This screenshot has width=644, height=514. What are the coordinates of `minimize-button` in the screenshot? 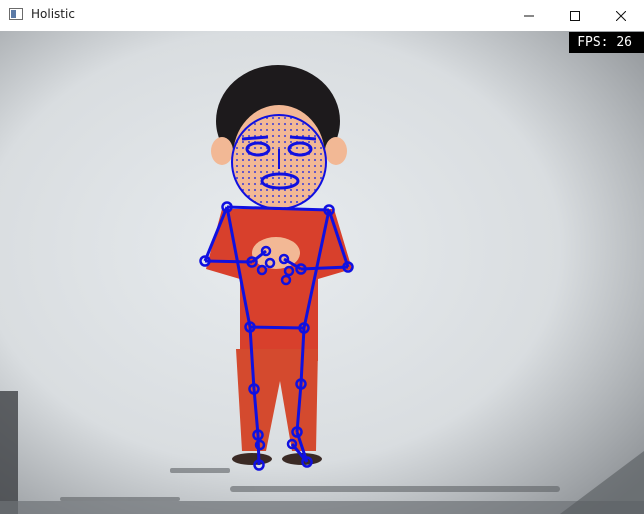 It's located at (529, 15).